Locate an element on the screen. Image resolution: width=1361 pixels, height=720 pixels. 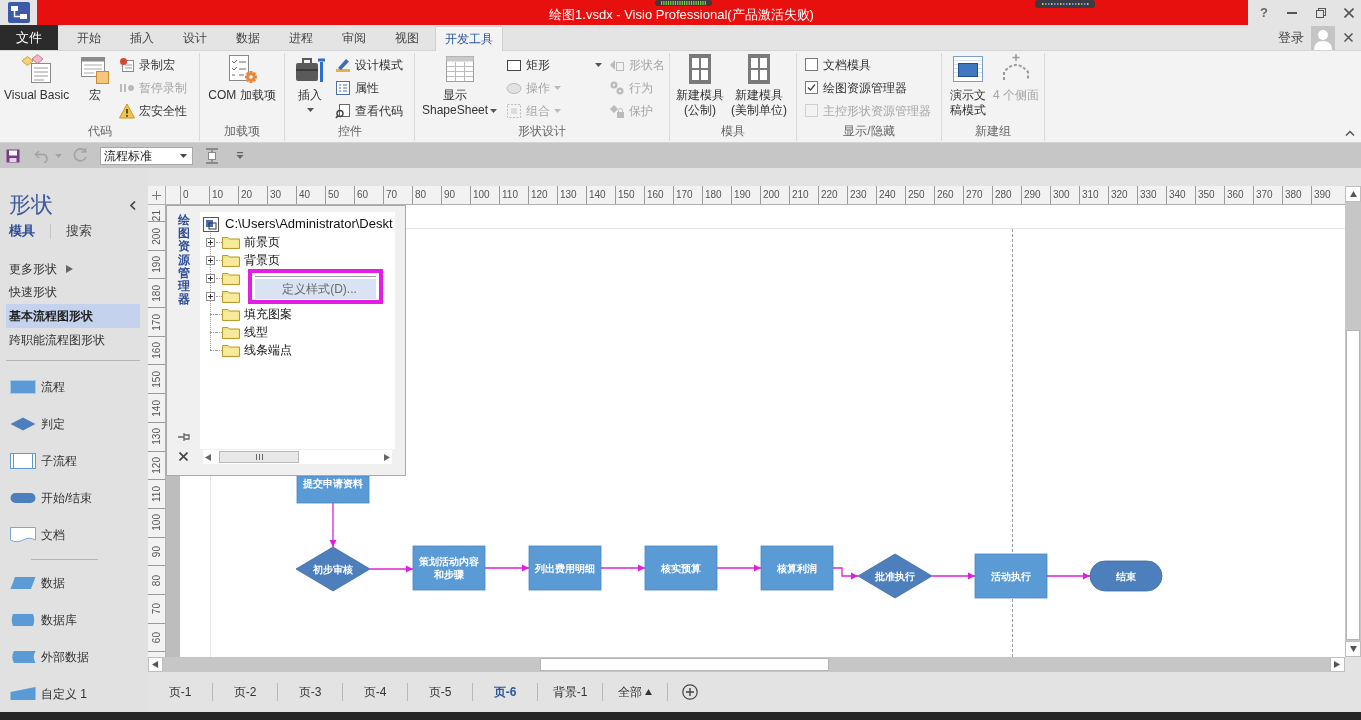
checkbox-option: 文档模具 is located at coordinates (868, 64).